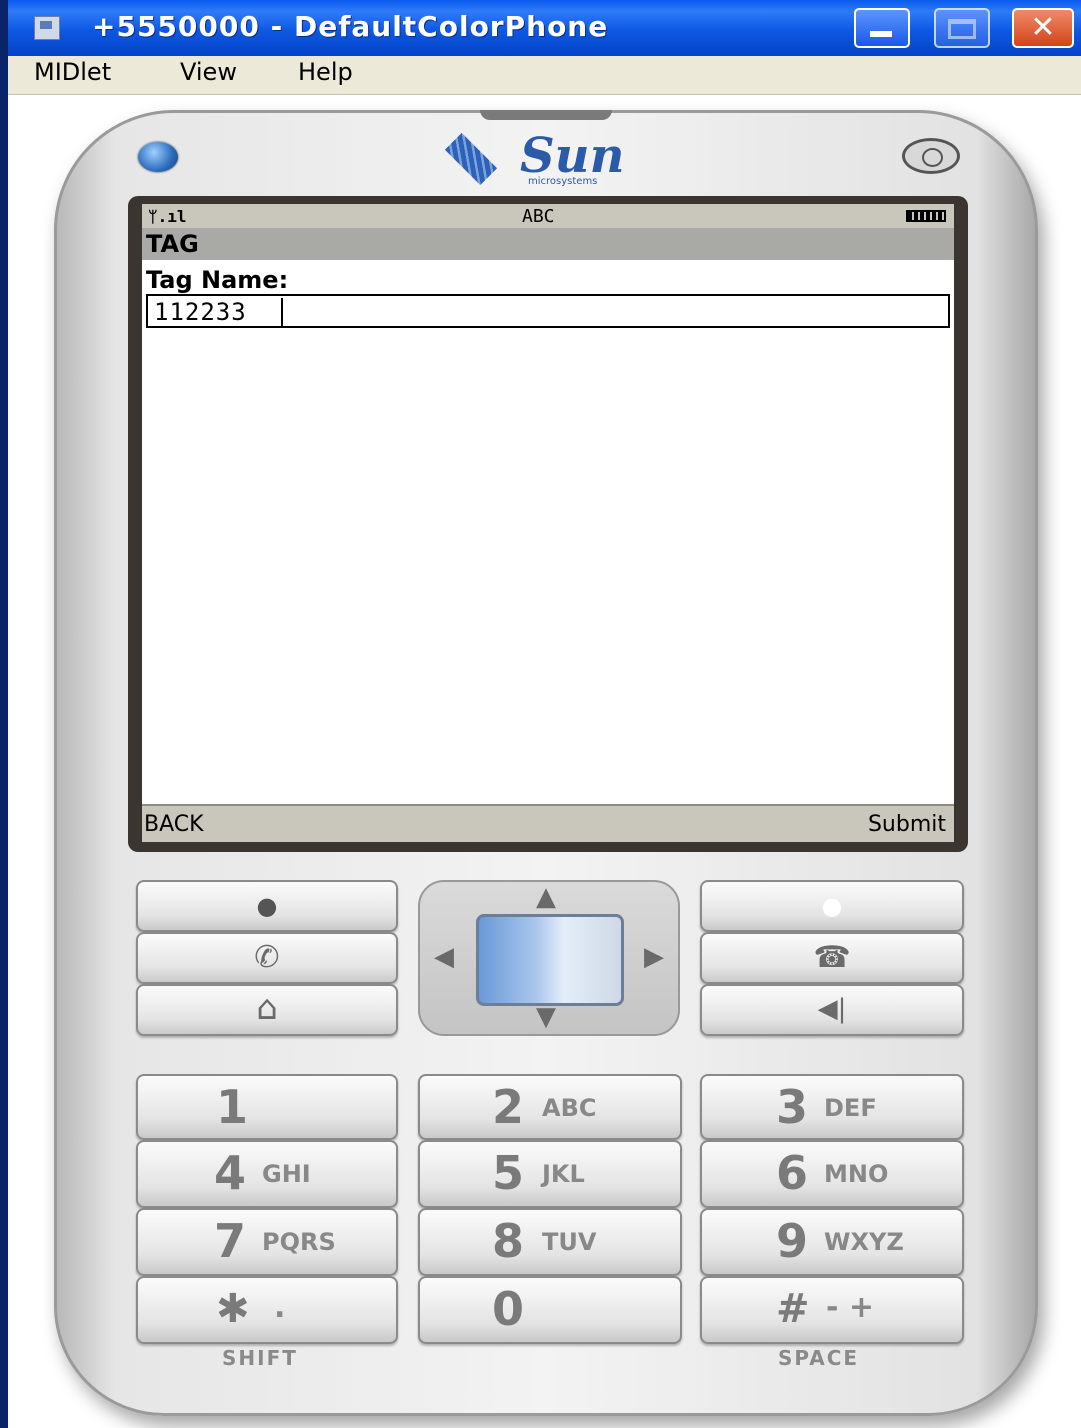  Describe the element at coordinates (267, 1310) in the screenshot. I see `key-star: ✱ .` at that location.